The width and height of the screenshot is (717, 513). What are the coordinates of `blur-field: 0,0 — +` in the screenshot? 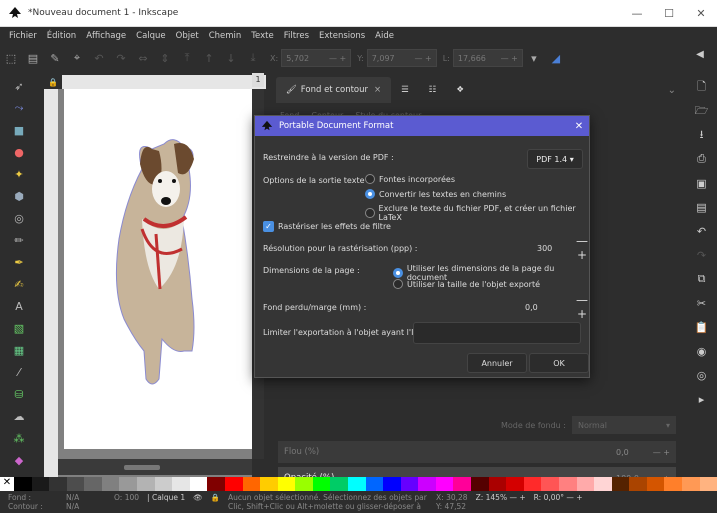 It's located at (646, 452).